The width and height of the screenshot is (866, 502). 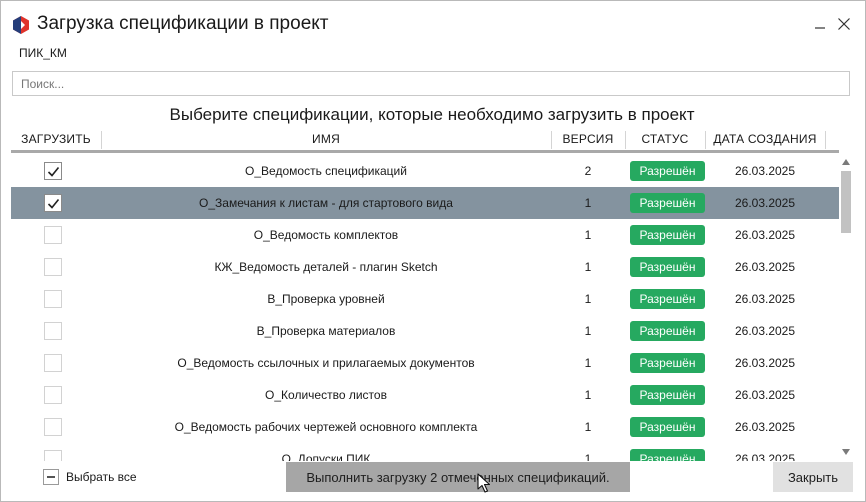 What do you see at coordinates (326, 139) in the screenshot?
I see `column-header-name: ИМЯ` at bounding box center [326, 139].